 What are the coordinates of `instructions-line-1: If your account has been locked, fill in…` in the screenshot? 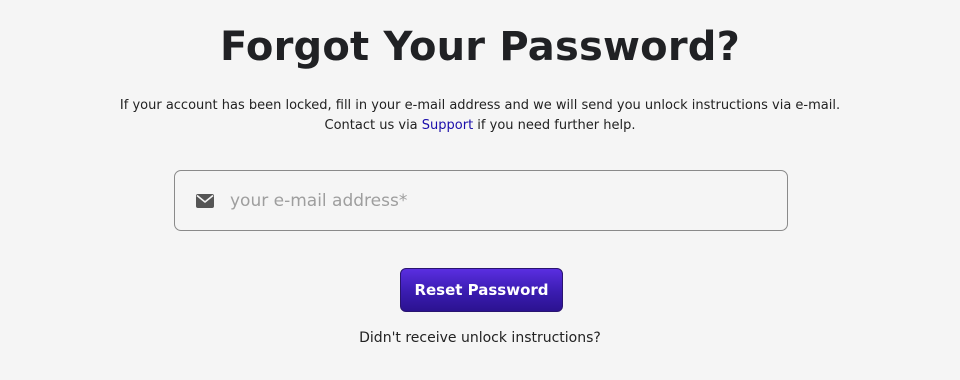 It's located at (480, 105).